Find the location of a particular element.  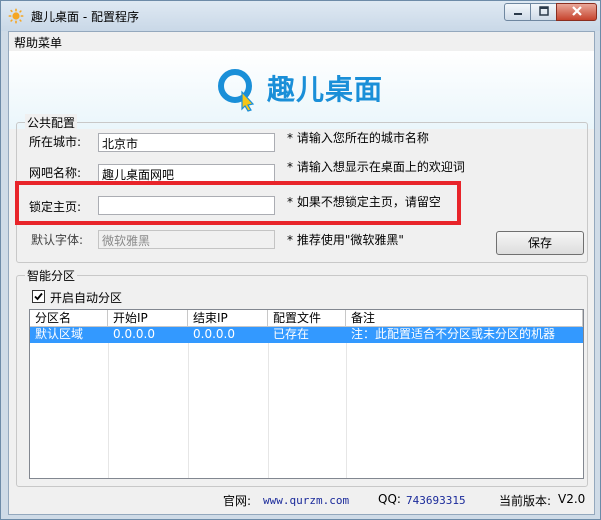

qq-number: 743693315 is located at coordinates (436, 500).